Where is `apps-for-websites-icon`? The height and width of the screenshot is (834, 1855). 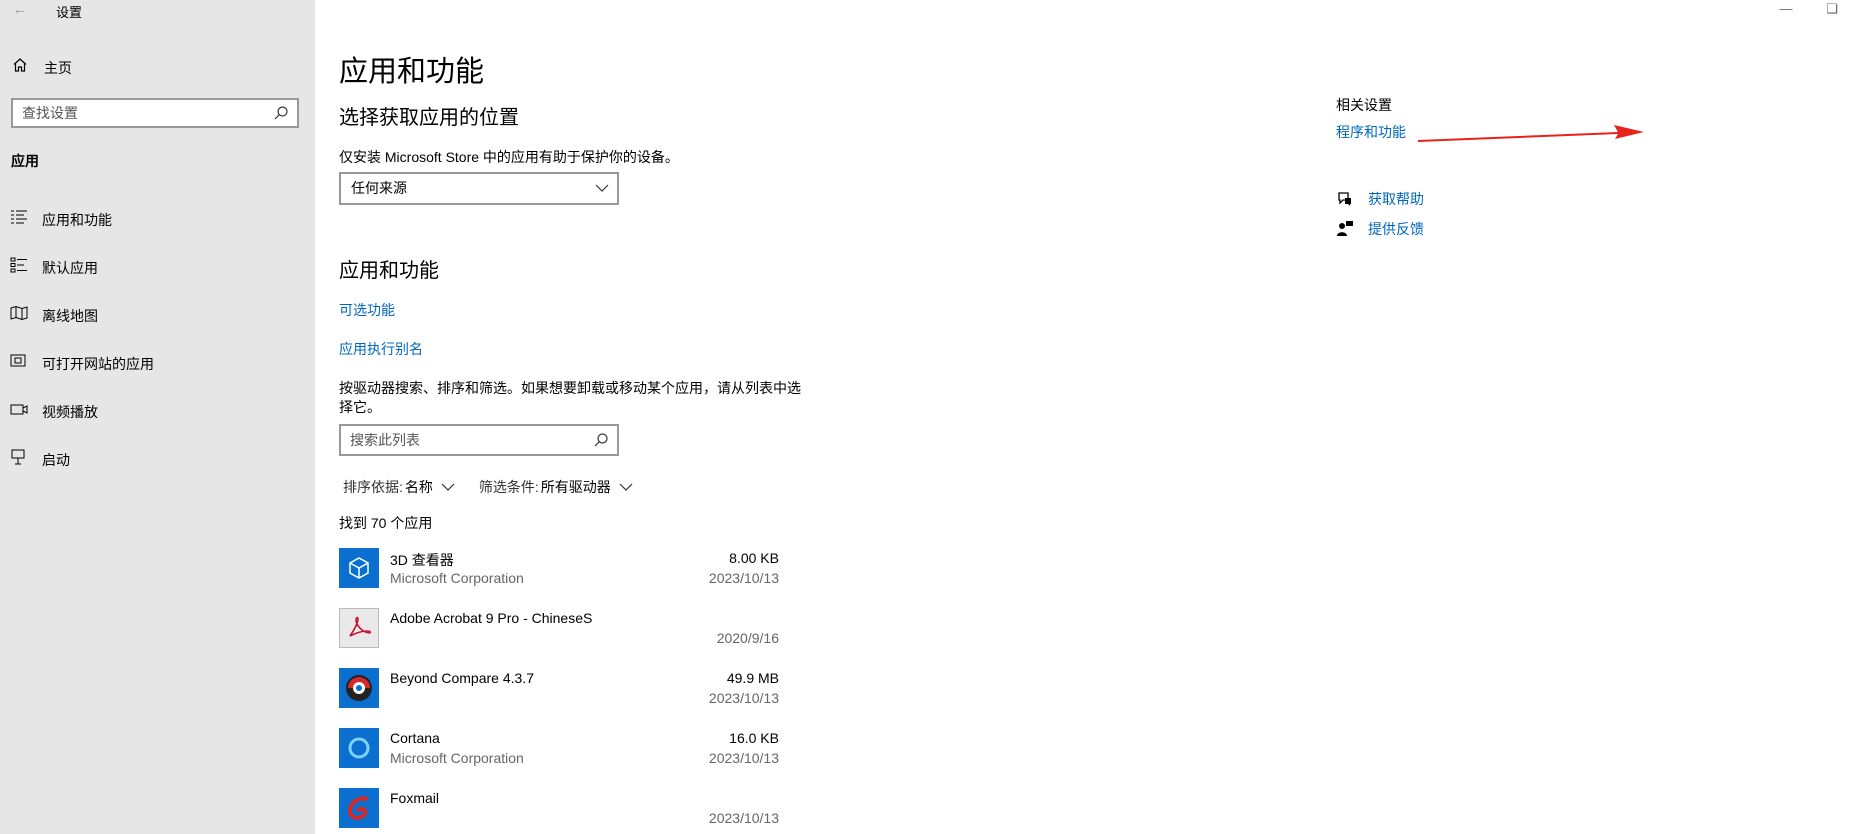
apps-for-websites-icon is located at coordinates (18, 360).